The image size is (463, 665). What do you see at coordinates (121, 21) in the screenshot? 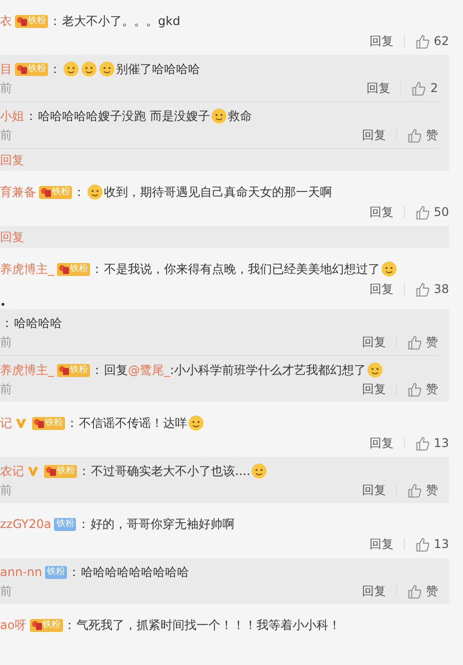
I see `comment-text: 老大不小了。。。gkd` at bounding box center [121, 21].